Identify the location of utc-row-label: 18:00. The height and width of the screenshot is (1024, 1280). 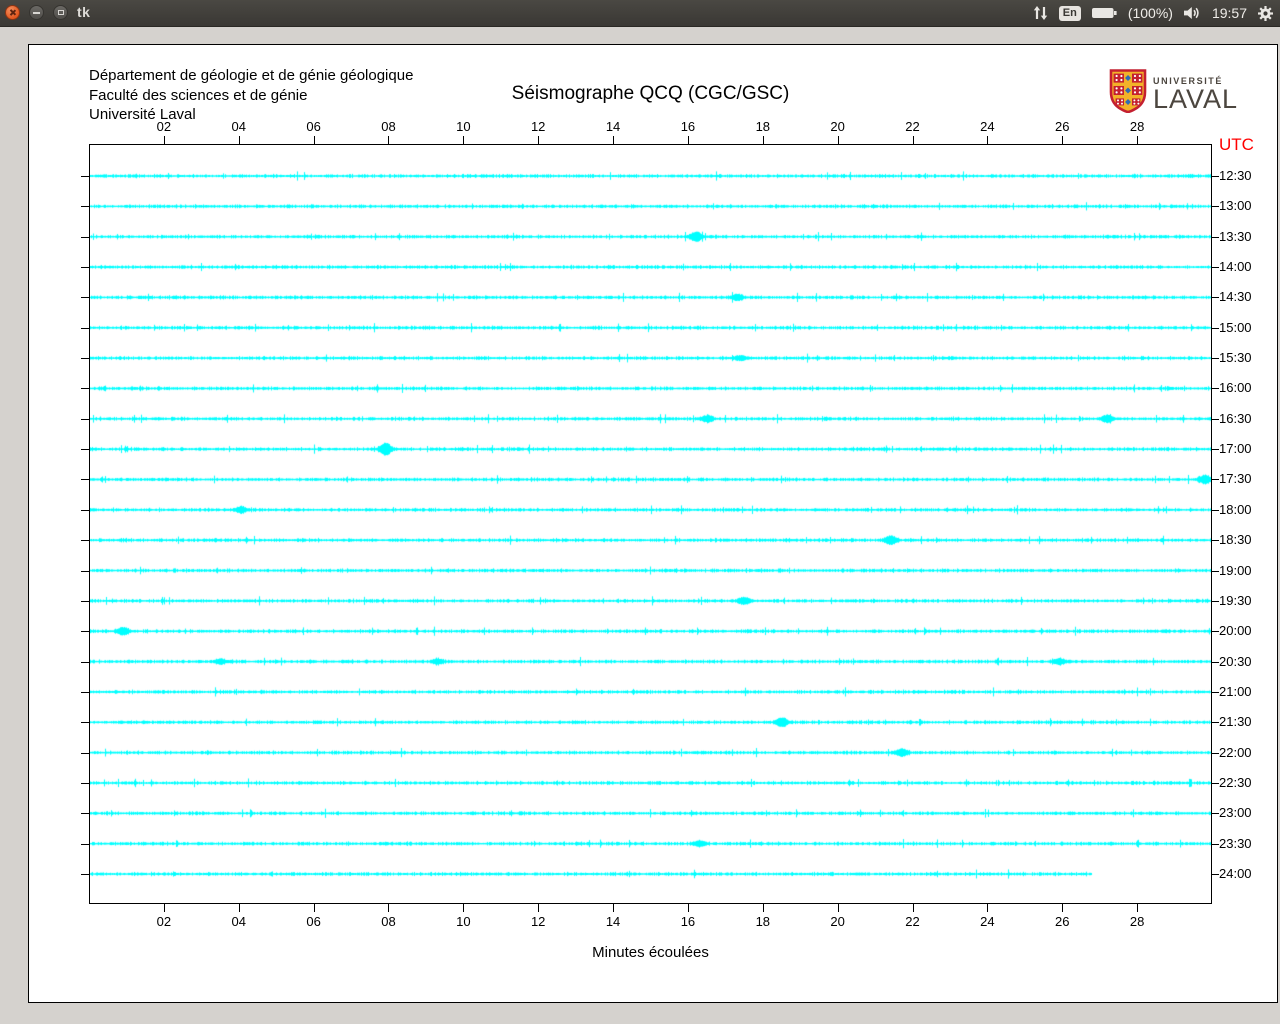
(1235, 509).